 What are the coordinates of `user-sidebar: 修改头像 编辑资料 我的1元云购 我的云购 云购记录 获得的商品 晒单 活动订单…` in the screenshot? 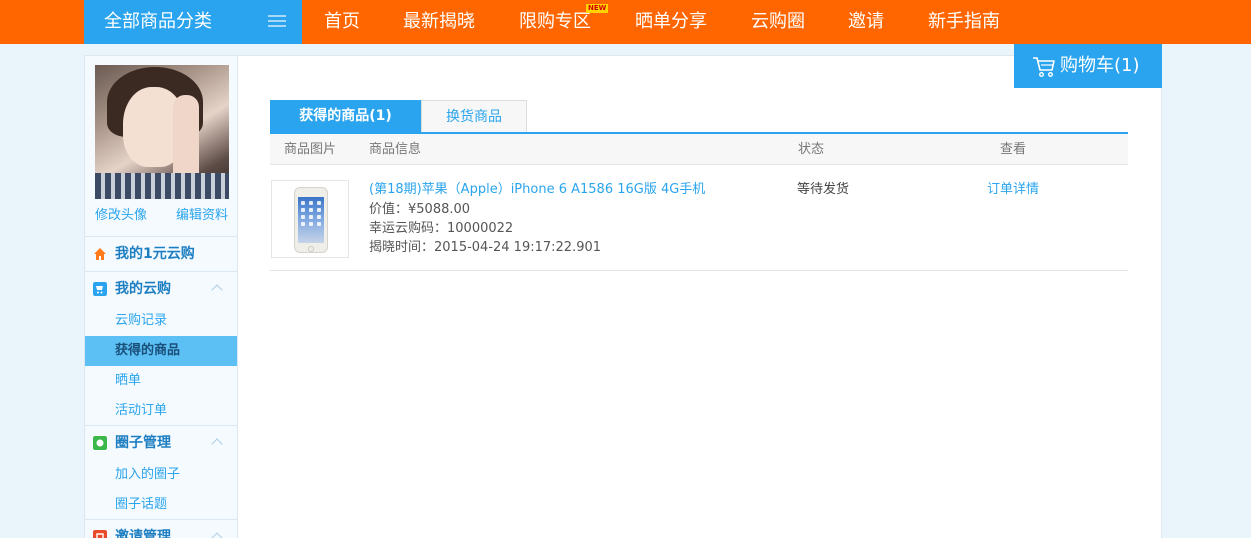 It's located at (161, 296).